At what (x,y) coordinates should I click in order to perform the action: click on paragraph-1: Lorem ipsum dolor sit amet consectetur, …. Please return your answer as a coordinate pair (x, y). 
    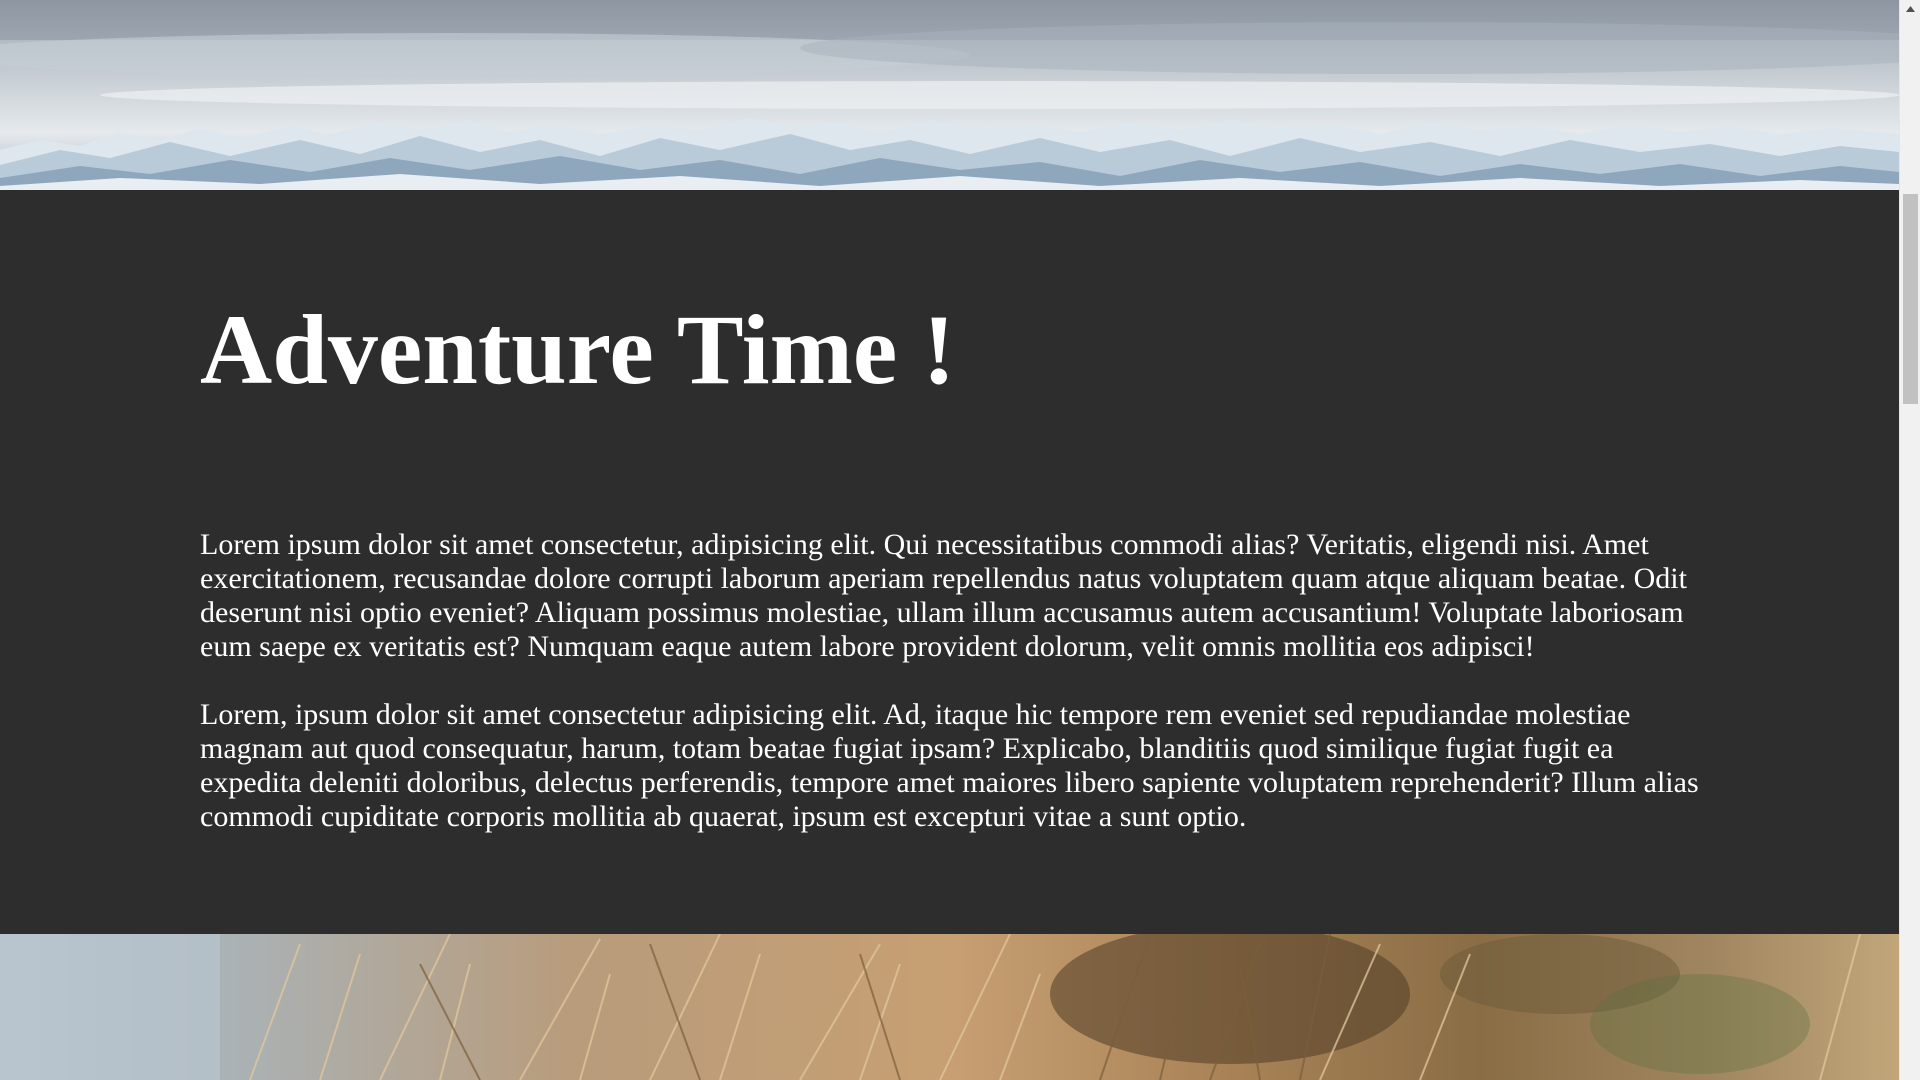
    Looking at the image, I should click on (943, 595).